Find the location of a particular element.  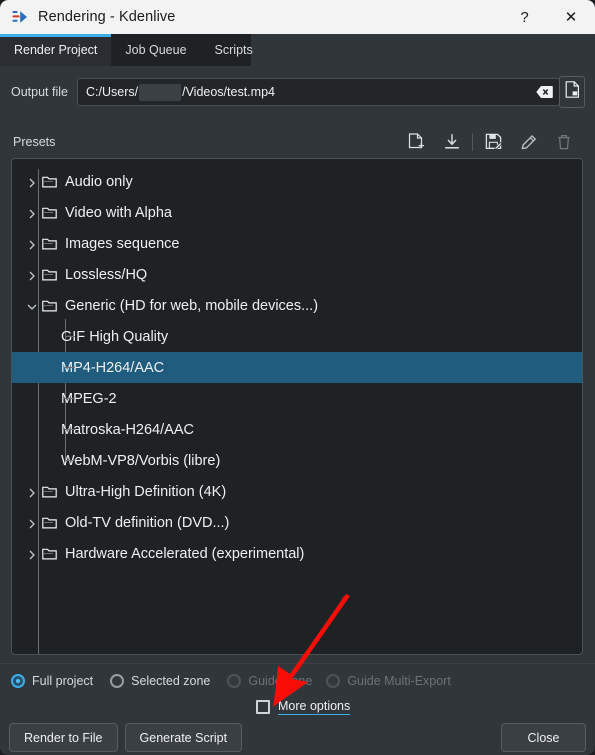

output-file-value: C:/Users/ /Videos/test.mp4 is located at coordinates (180, 92).